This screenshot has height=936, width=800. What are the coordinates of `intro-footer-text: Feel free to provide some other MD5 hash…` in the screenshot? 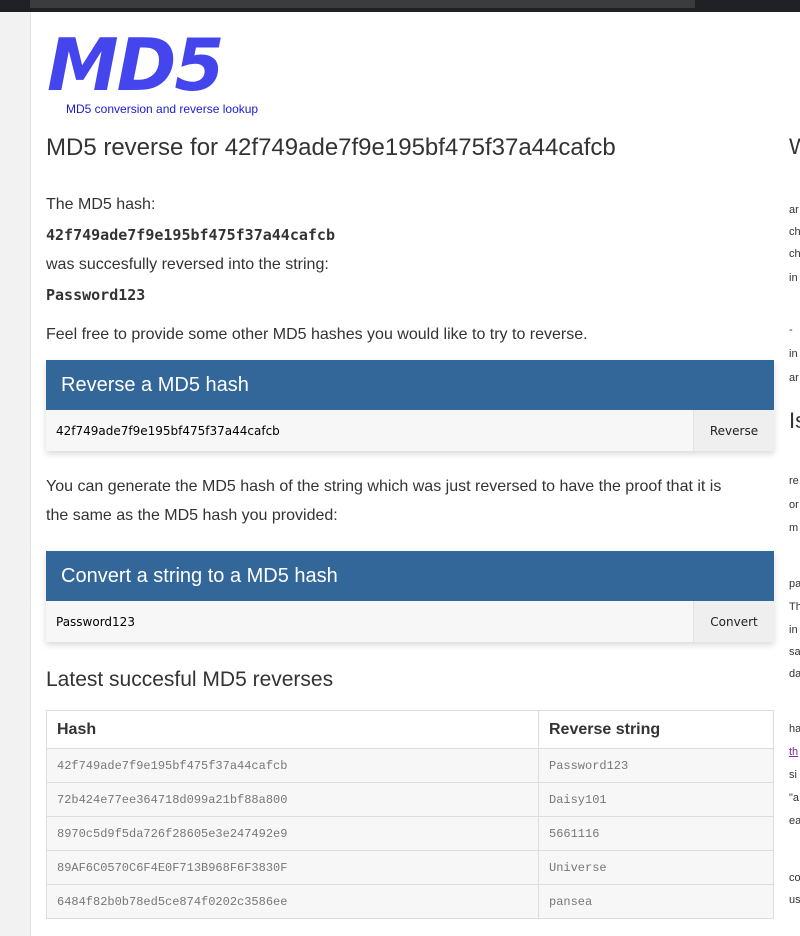 It's located at (317, 334).